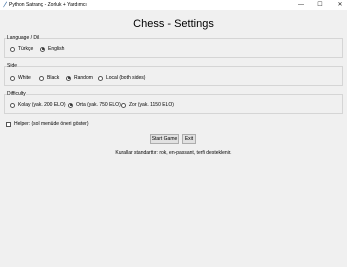 The image size is (347, 267). I want to click on radio-language-english: English, so click(52, 49).